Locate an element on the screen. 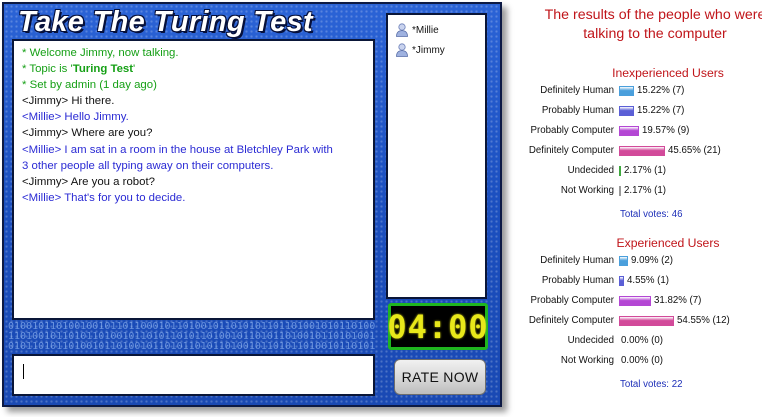 The height and width of the screenshot is (417, 762). poll-row: Definitely Computer 54.55% (12) is located at coordinates (381, 321).